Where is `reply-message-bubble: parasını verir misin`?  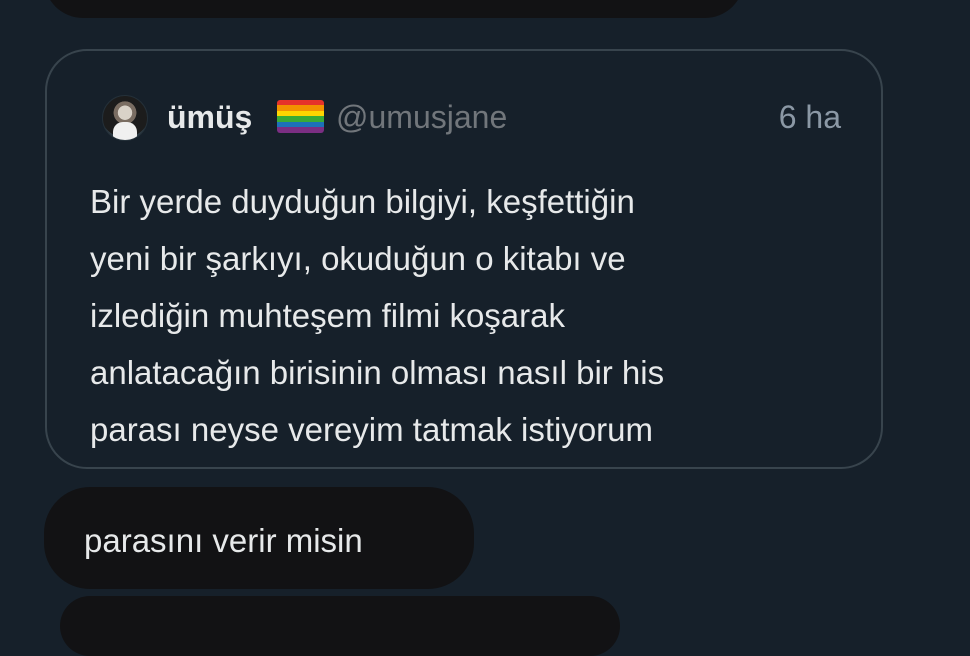 reply-message-bubble: parasını verir misin is located at coordinates (259, 538).